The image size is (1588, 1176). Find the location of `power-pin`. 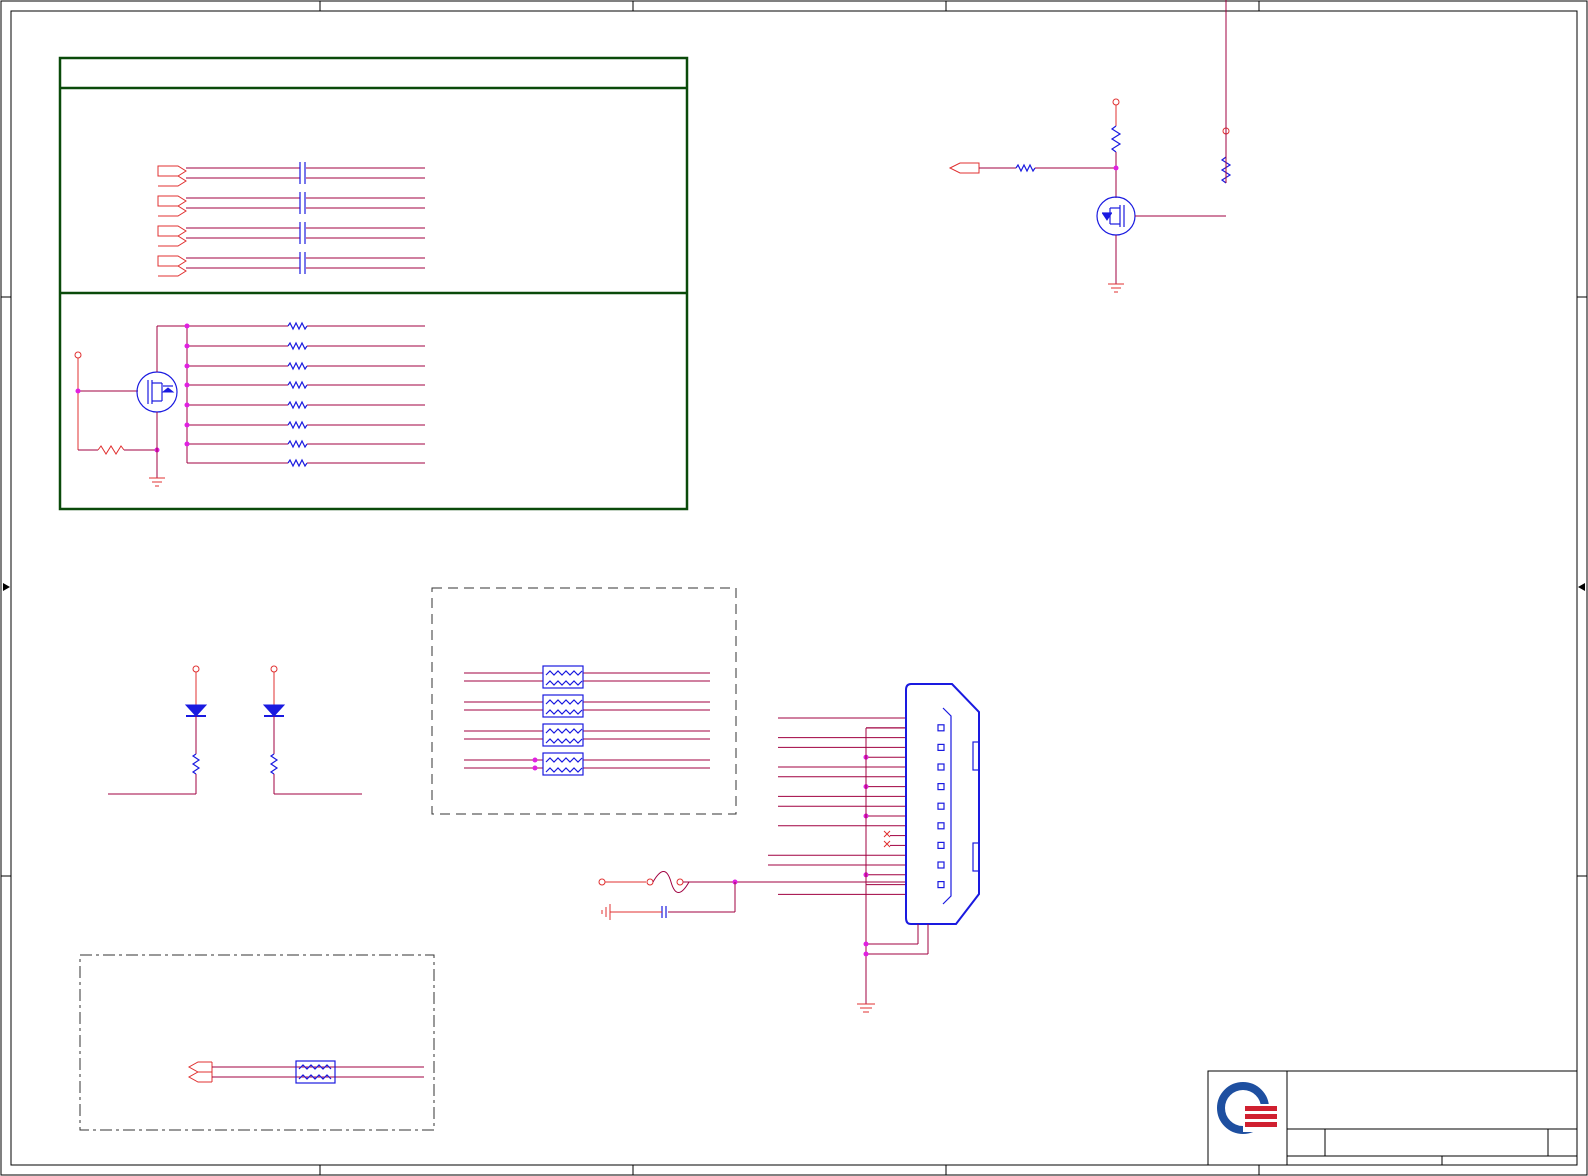

power-pin is located at coordinates (78, 355).